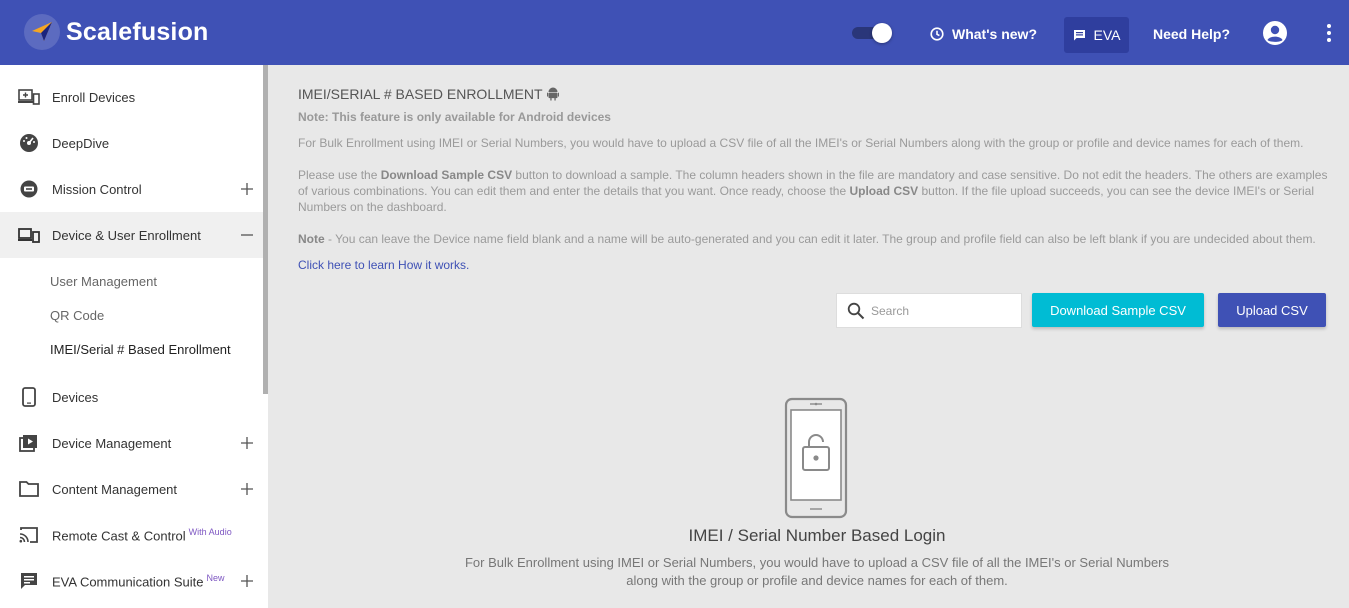 The height and width of the screenshot is (608, 1349). What do you see at coordinates (42, 32) in the screenshot?
I see `scalefusion-logo-icon` at bounding box center [42, 32].